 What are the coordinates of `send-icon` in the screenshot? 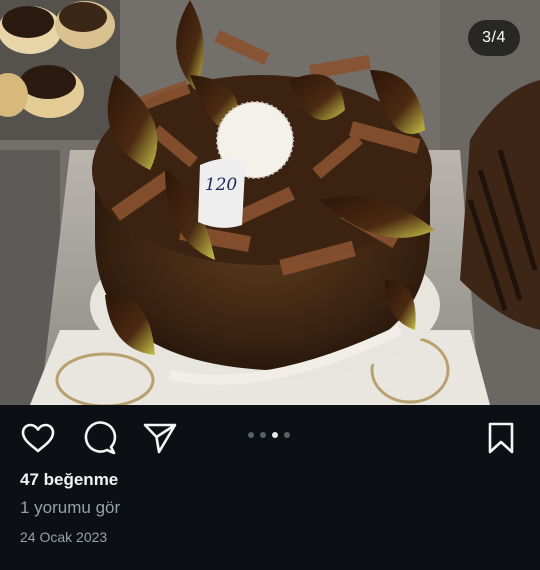 It's located at (160, 438).